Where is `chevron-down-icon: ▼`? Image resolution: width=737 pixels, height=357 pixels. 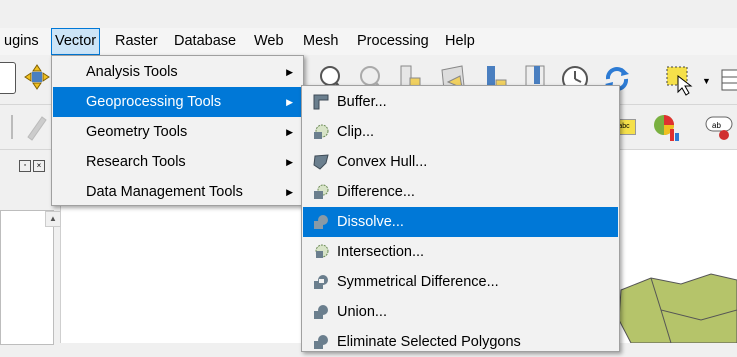
chevron-down-icon: ▼ is located at coordinates (706, 81).